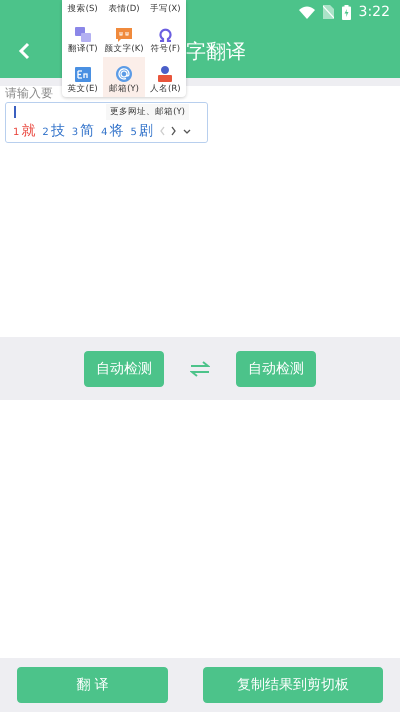 The width and height of the screenshot is (400, 712). I want to click on kaomoji-icon, so click(124, 35).